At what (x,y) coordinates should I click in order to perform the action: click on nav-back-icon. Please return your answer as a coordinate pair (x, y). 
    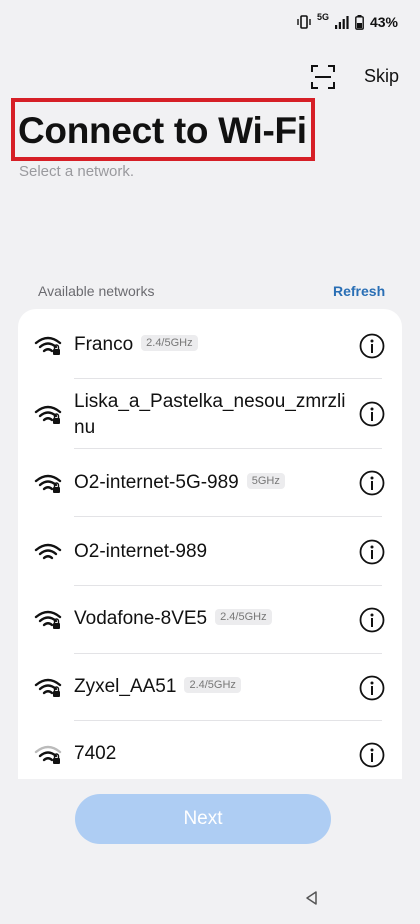
    Looking at the image, I should click on (312, 898).